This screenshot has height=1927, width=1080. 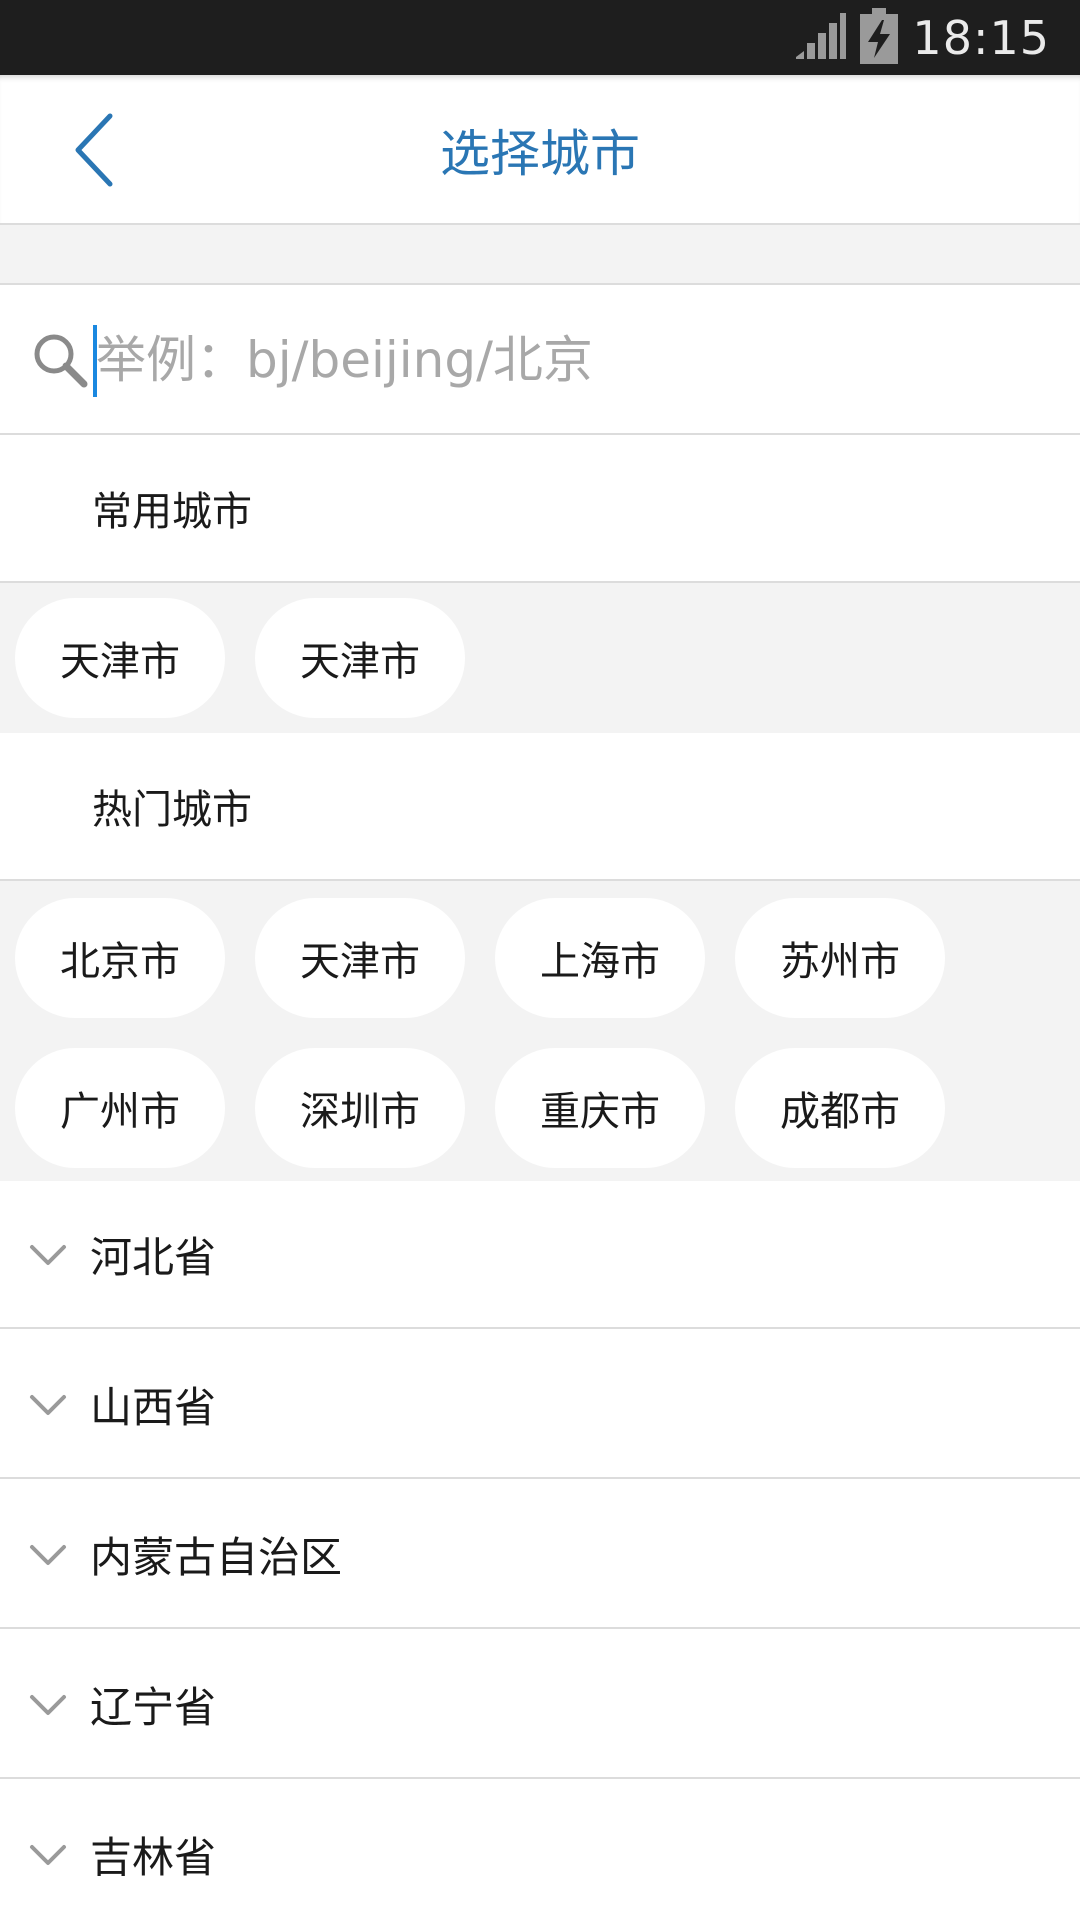 I want to click on page-title: 选择城市, so click(x=540, y=154).